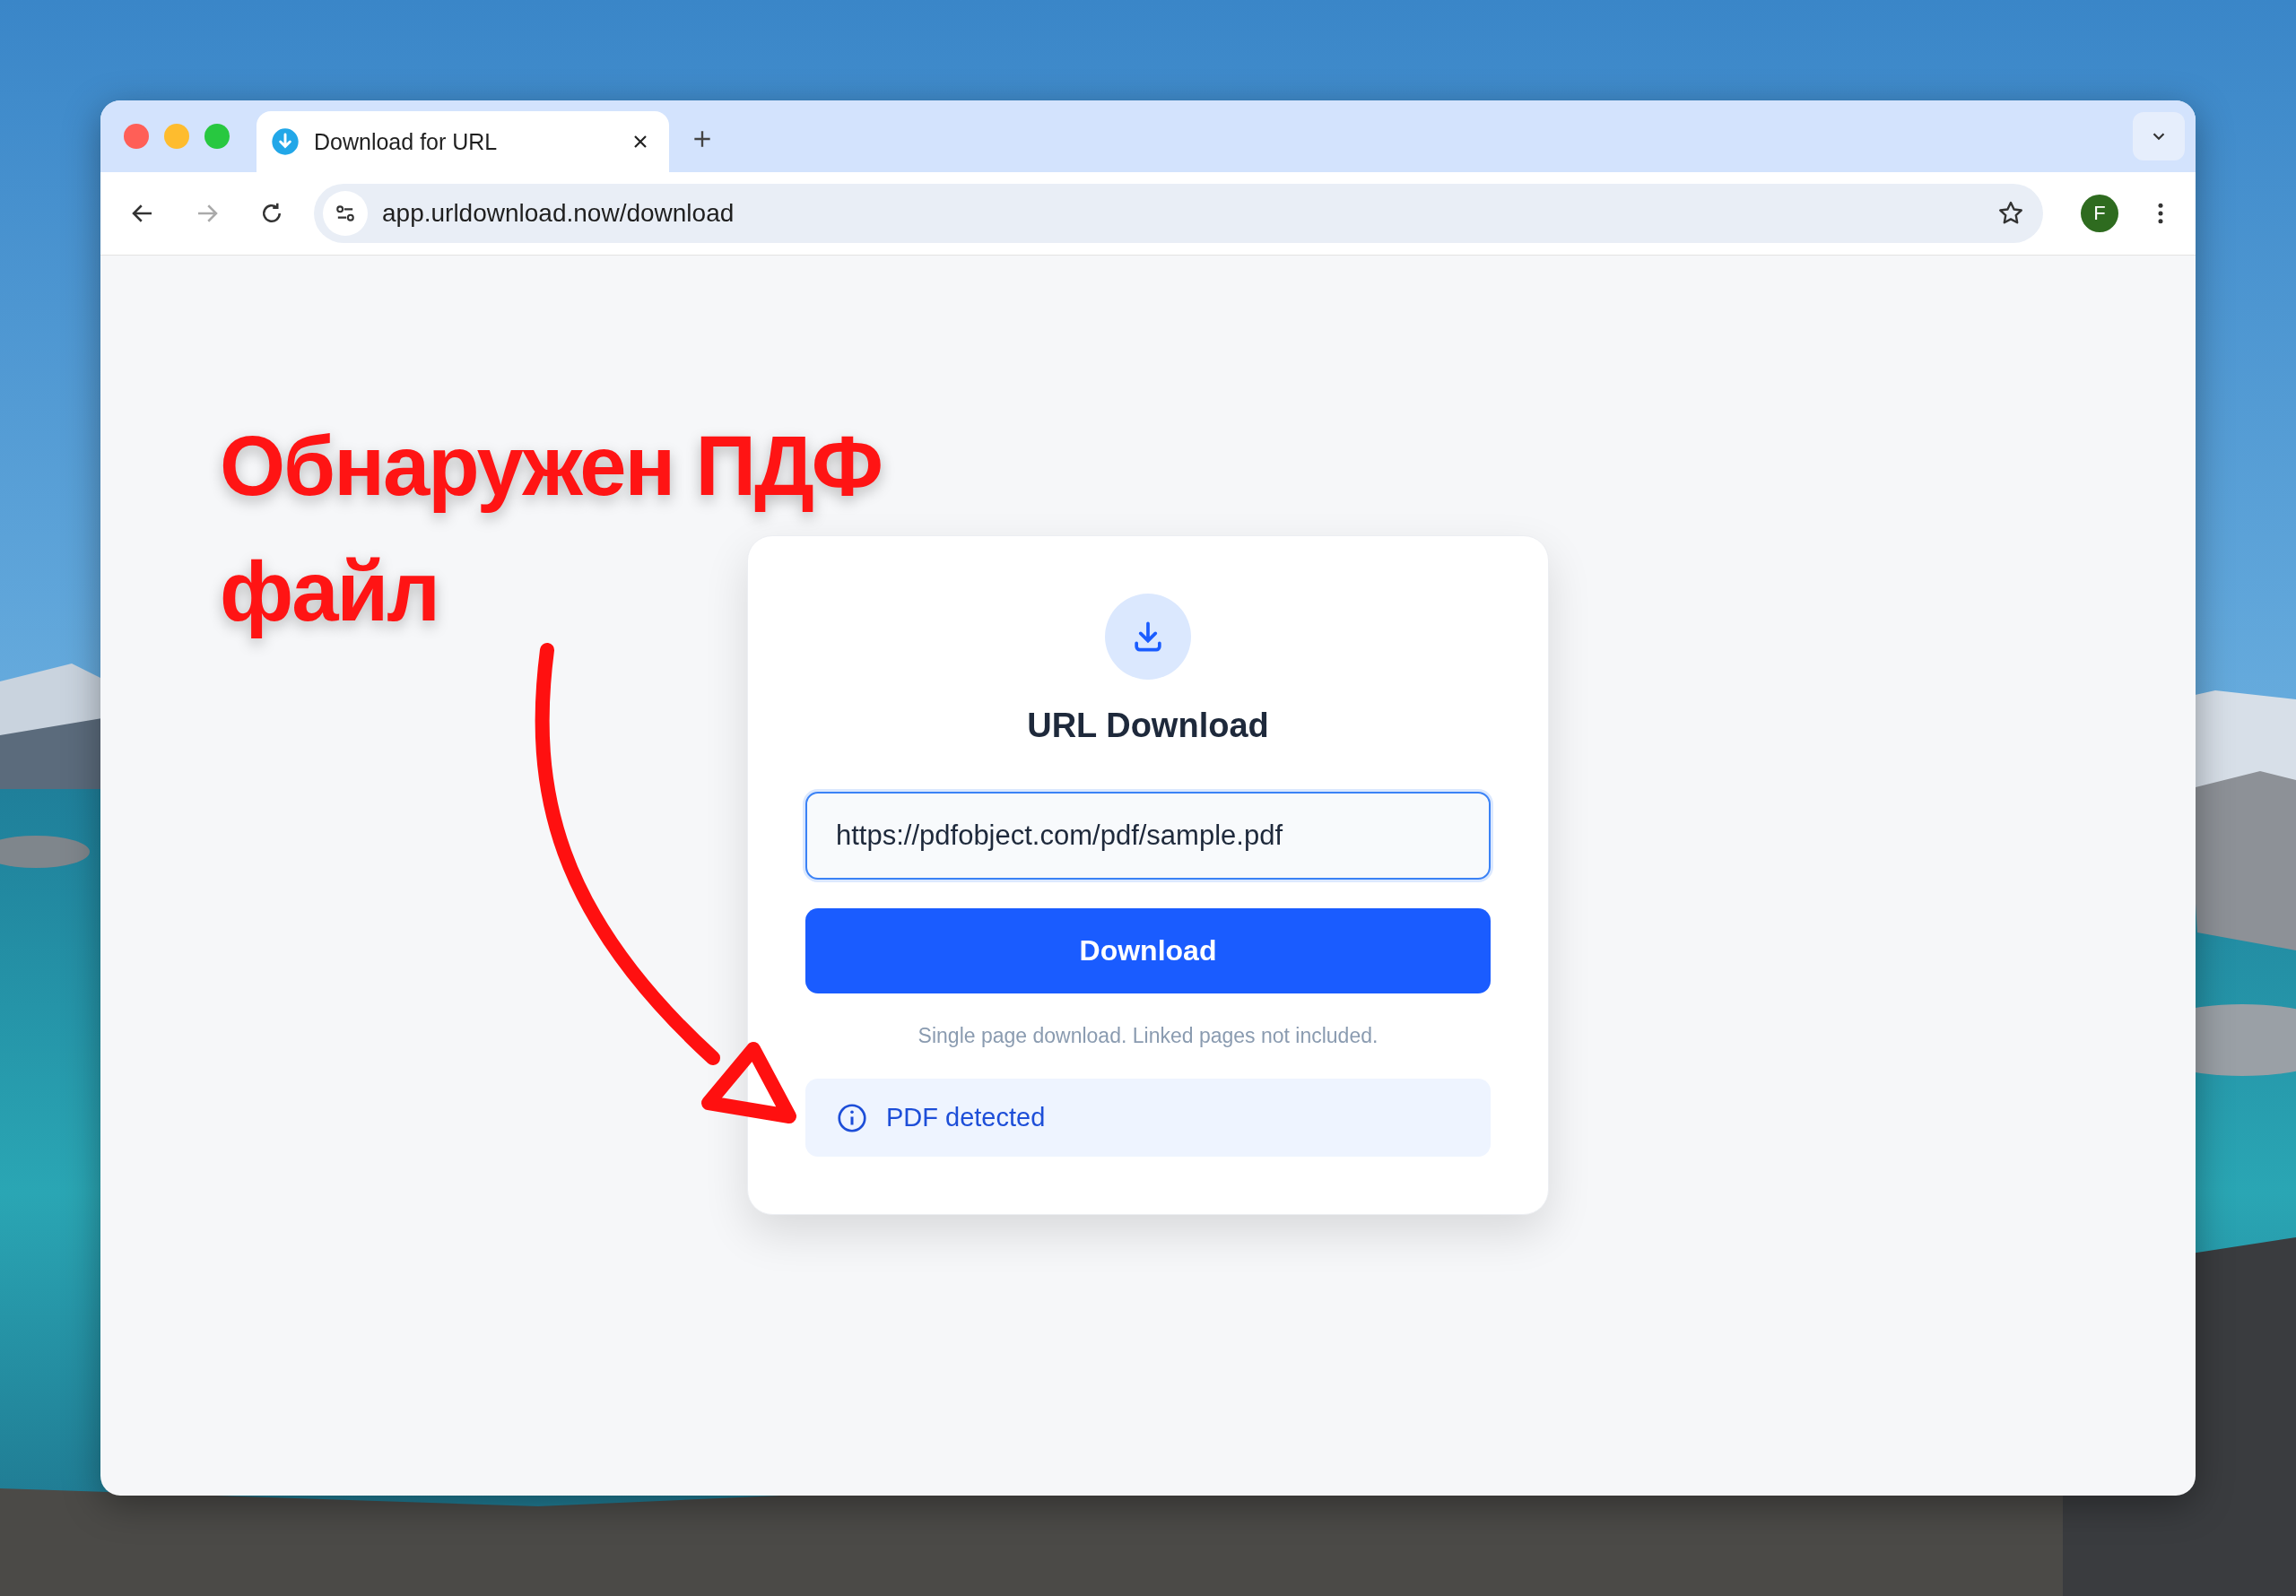 The width and height of the screenshot is (2296, 1596). Describe the element at coordinates (558, 213) in the screenshot. I see `url-text: app.urldownload.now/download` at that location.